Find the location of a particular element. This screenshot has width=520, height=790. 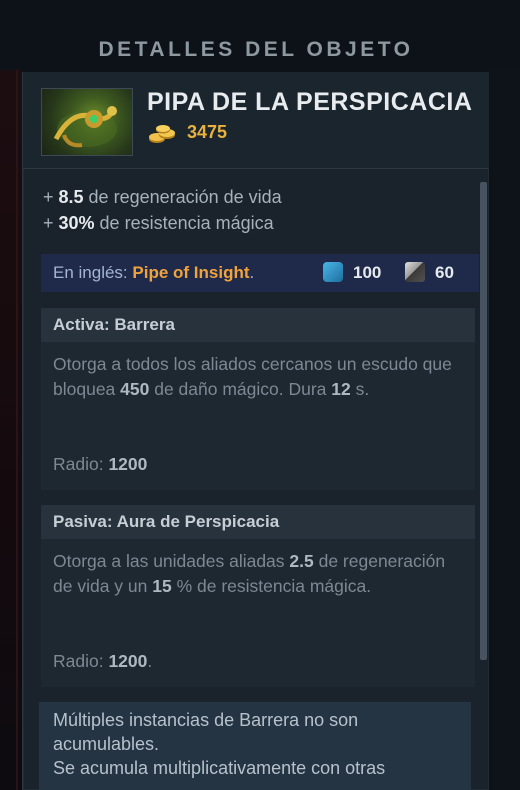

cooldown-icon is located at coordinates (415, 272).